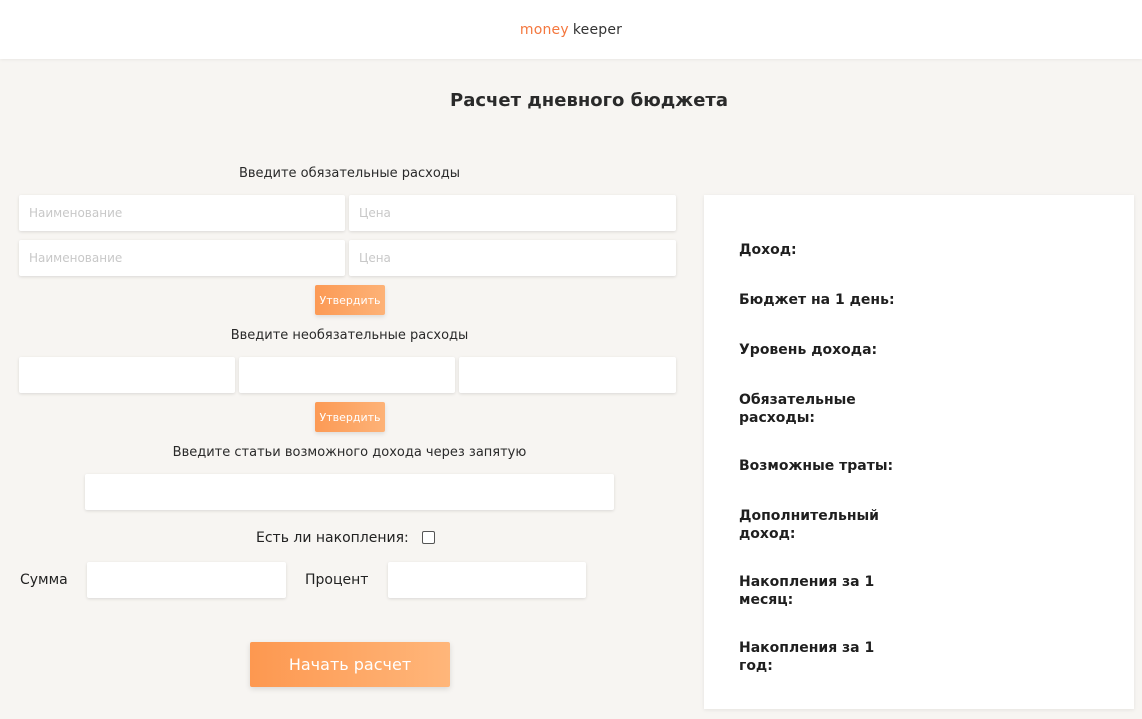  I want to click on savings-question-label: Есть ли накопления:, so click(332, 538).